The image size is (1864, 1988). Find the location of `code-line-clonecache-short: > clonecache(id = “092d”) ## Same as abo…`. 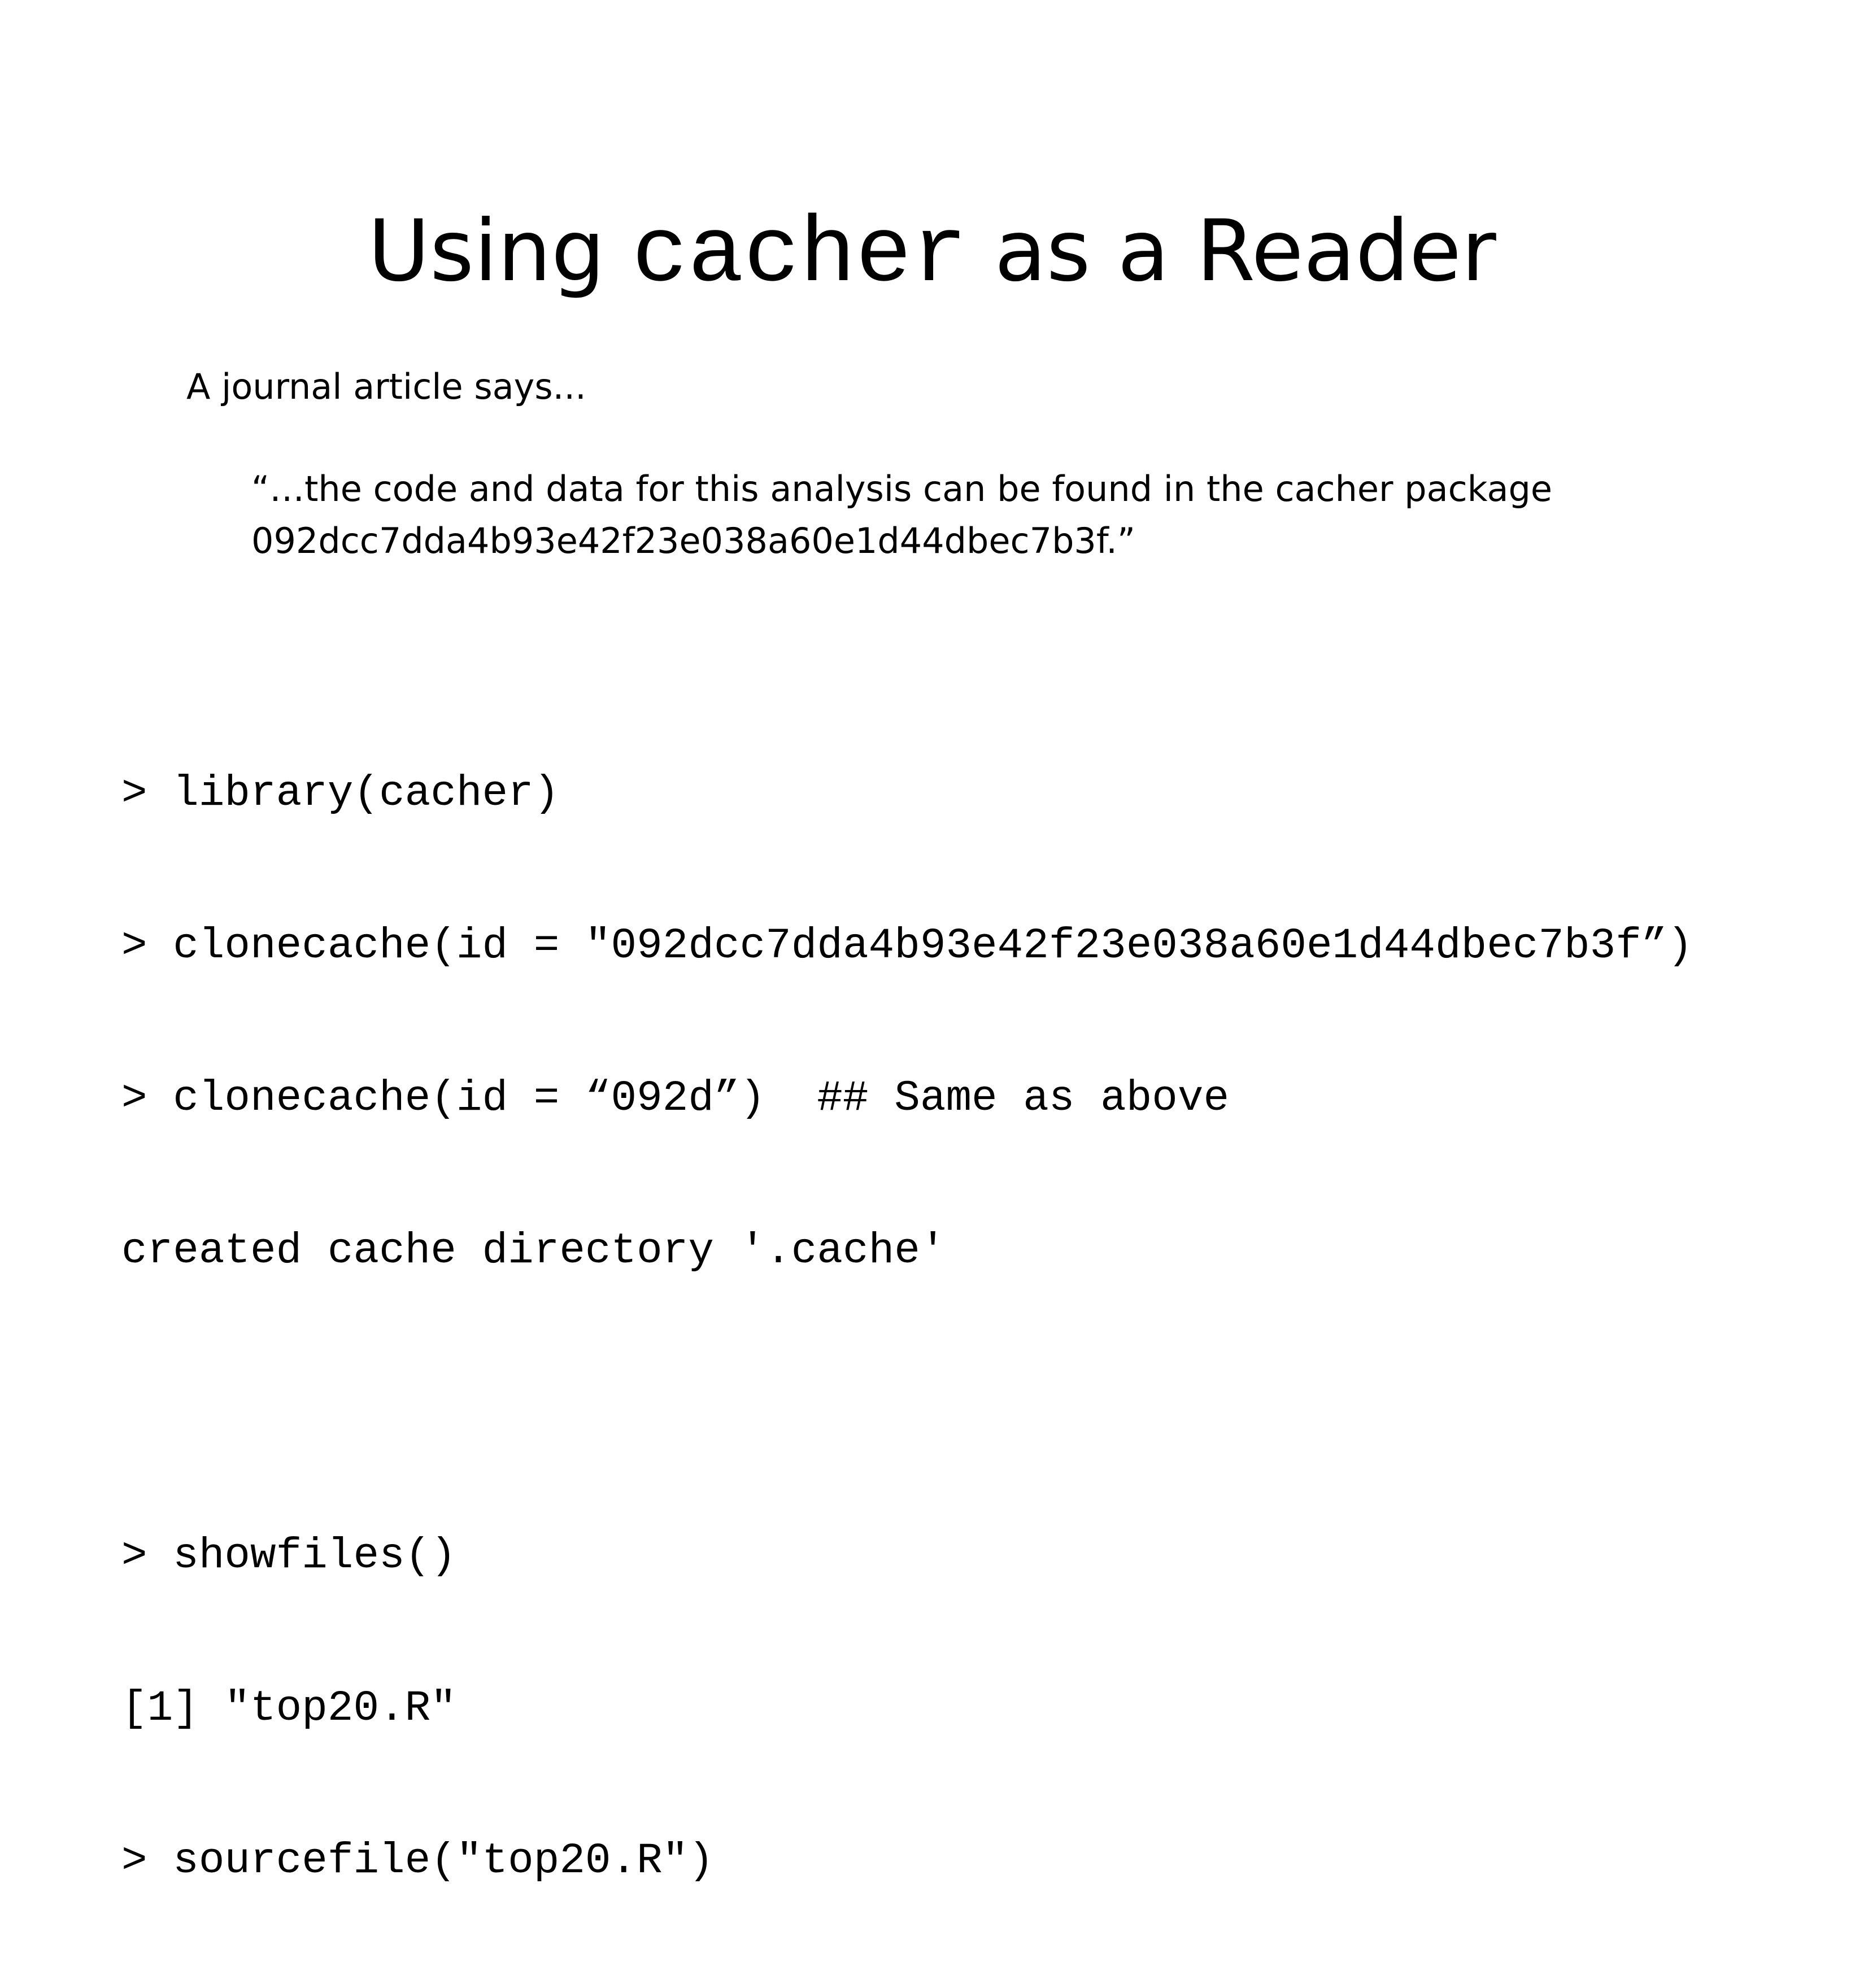

code-line-clonecache-short: > clonecache(id = “092d”) ## Same as abo… is located at coordinates (675, 1099).